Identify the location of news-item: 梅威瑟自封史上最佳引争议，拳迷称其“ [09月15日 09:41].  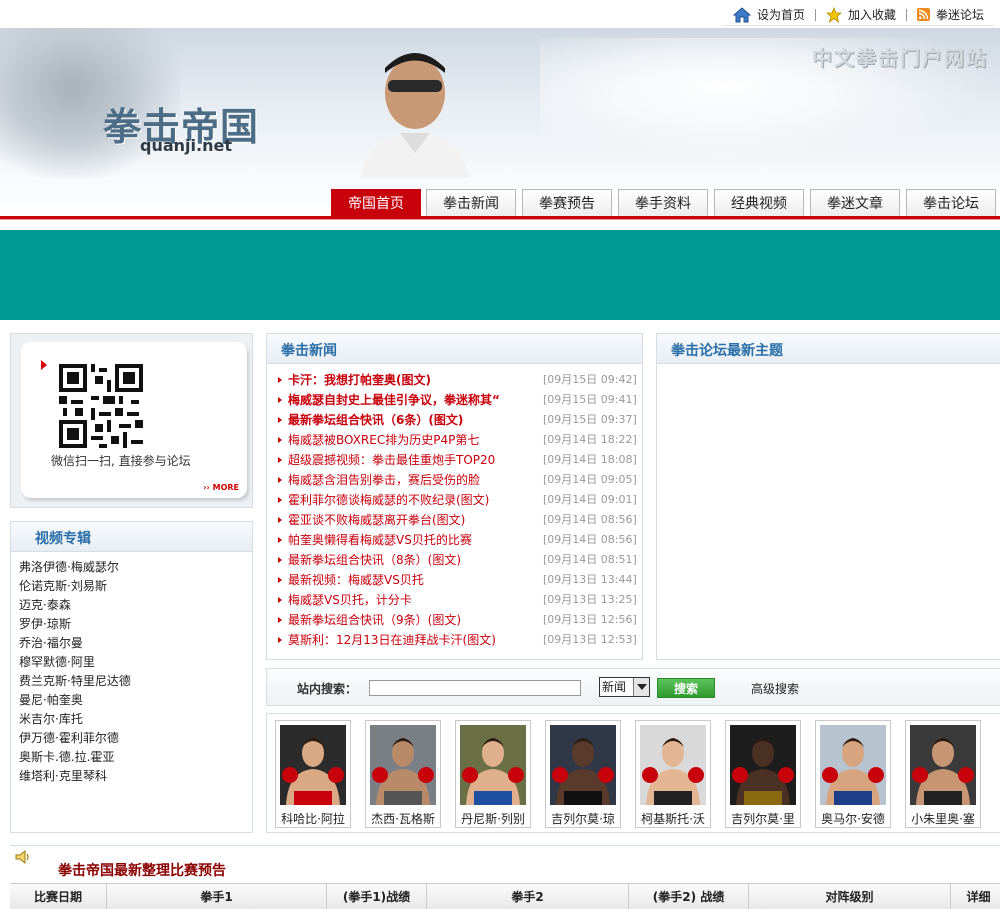
(458, 400).